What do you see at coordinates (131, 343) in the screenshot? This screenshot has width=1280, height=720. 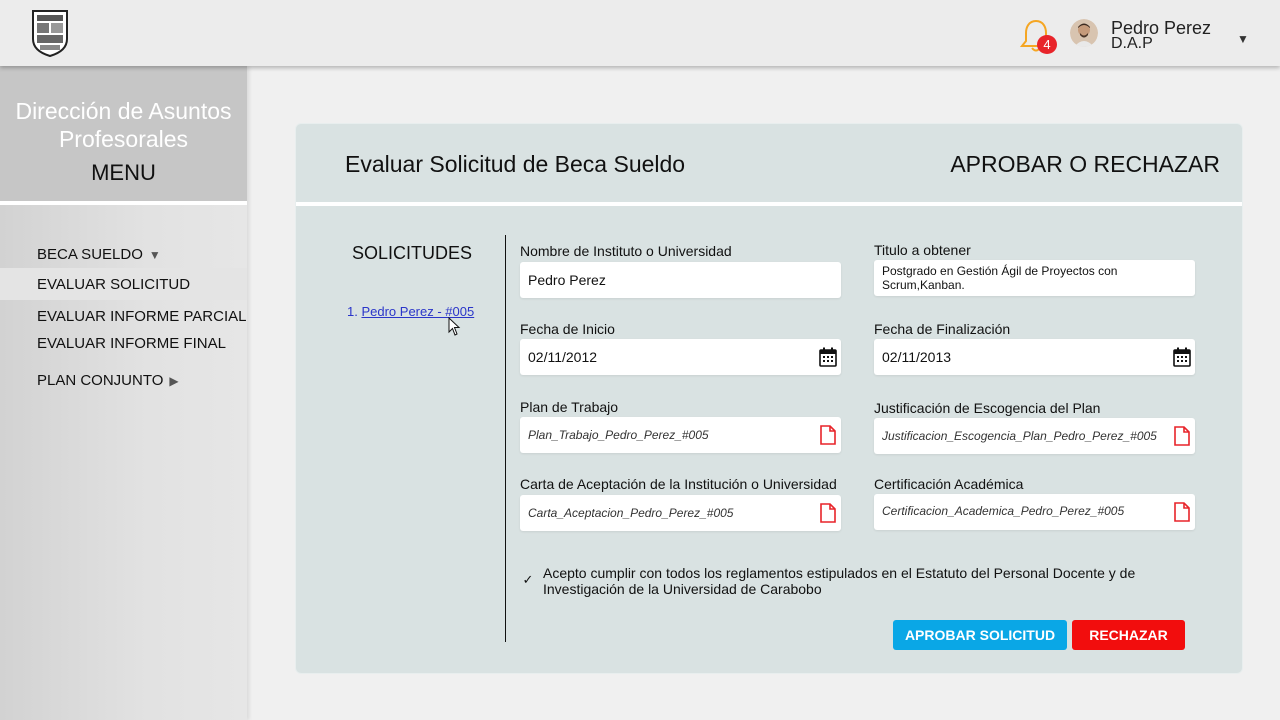 I see `sidebar-item-label: EVALUAR INFORME FINAL` at bounding box center [131, 343].